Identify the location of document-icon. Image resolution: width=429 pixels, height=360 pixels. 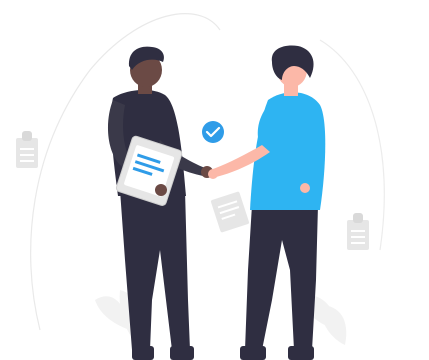
(230, 212).